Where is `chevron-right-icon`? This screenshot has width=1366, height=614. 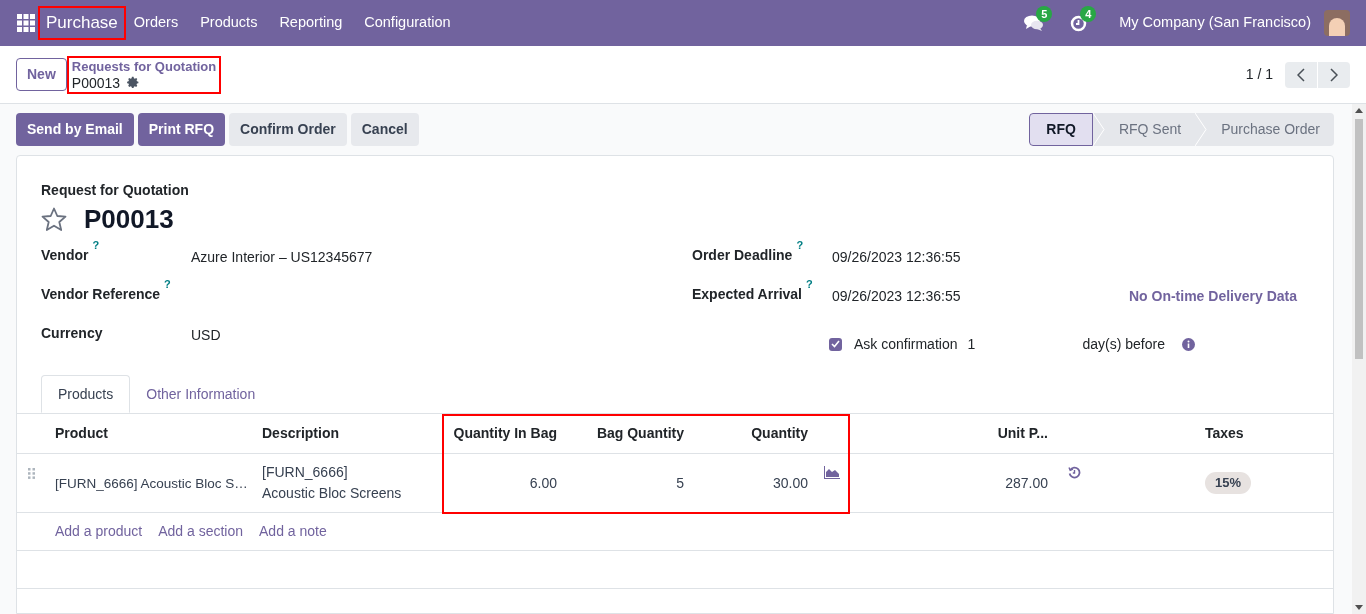
chevron-right-icon is located at coordinates (1334, 74).